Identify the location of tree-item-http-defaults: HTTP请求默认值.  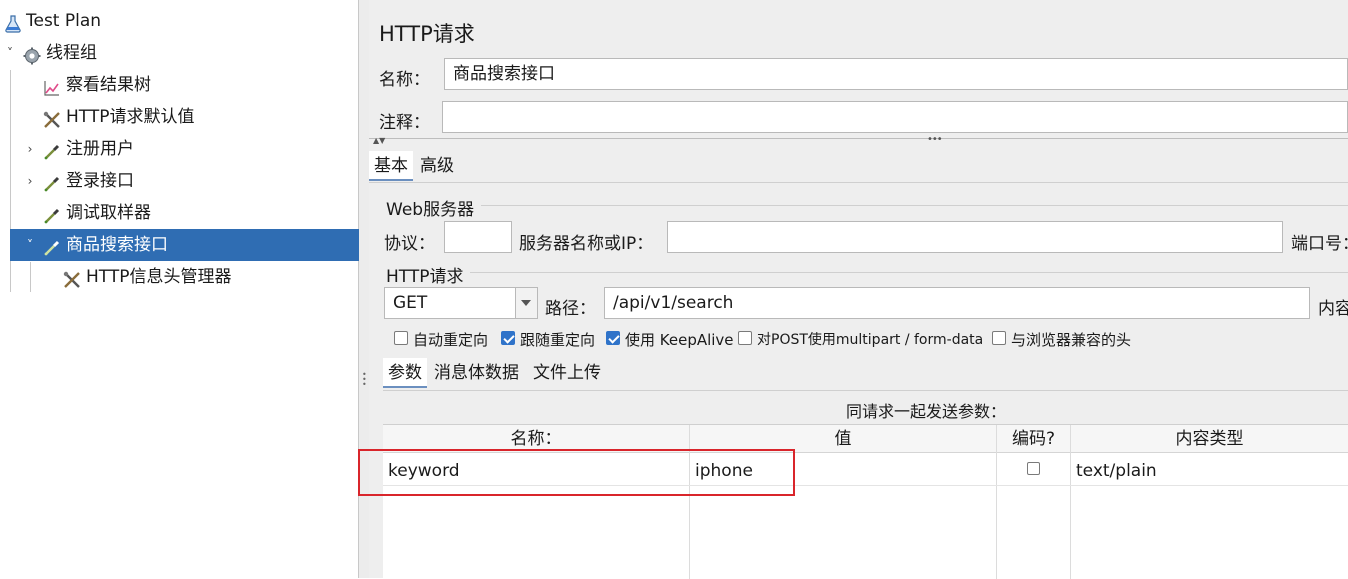
(179, 117).